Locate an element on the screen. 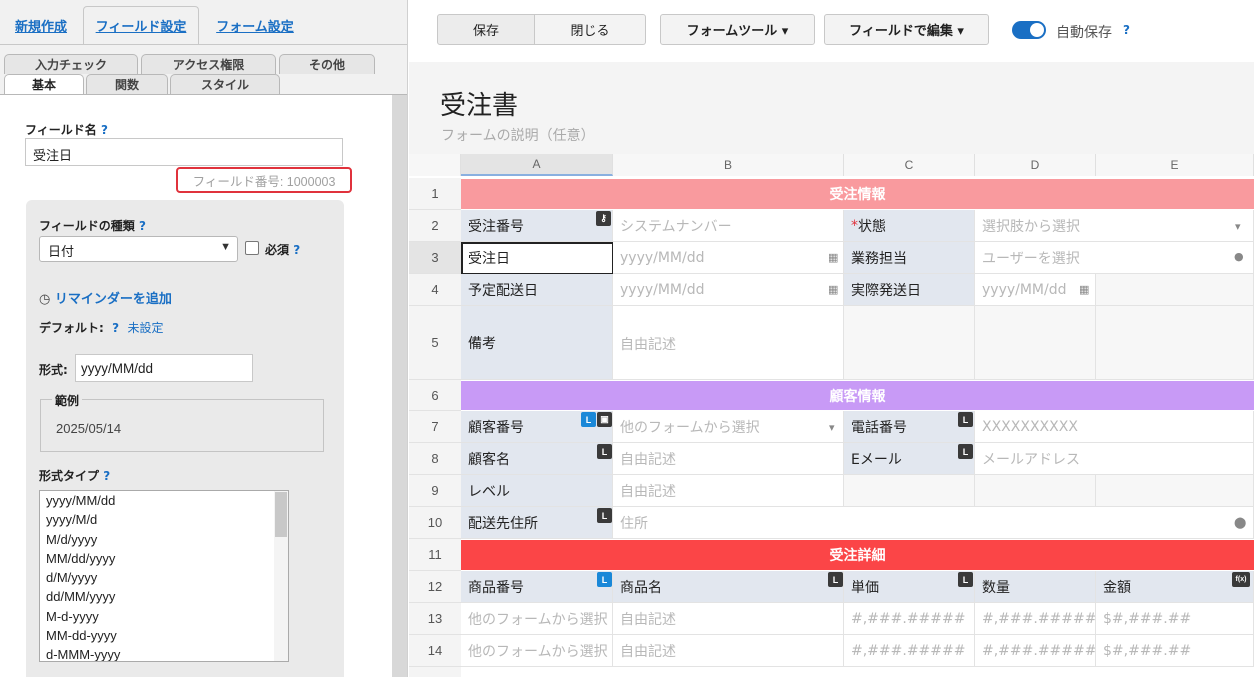  column-header: E is located at coordinates (1175, 165).